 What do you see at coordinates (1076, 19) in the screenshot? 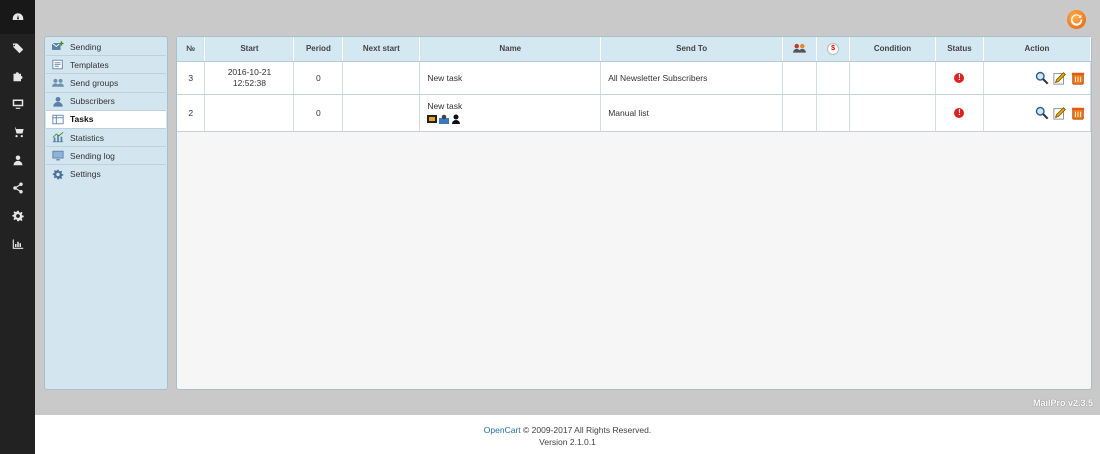
I see `refresh-icon` at bounding box center [1076, 19].